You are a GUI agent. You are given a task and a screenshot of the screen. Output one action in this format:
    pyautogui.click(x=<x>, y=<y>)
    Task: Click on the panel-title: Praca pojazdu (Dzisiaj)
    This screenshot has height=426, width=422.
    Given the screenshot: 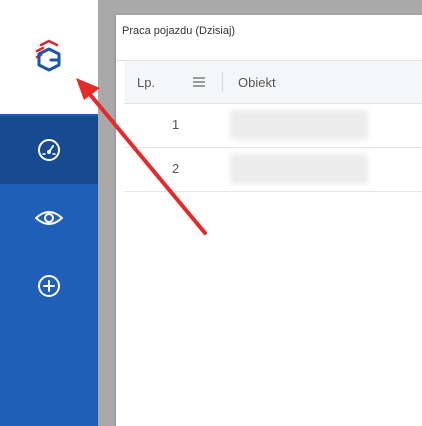 What is the action you would take?
    pyautogui.click(x=179, y=31)
    